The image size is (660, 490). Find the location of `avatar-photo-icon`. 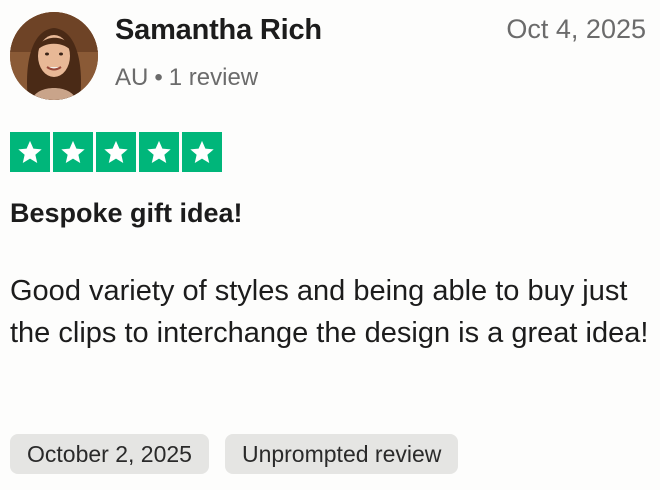

avatar-photo-icon is located at coordinates (54, 56).